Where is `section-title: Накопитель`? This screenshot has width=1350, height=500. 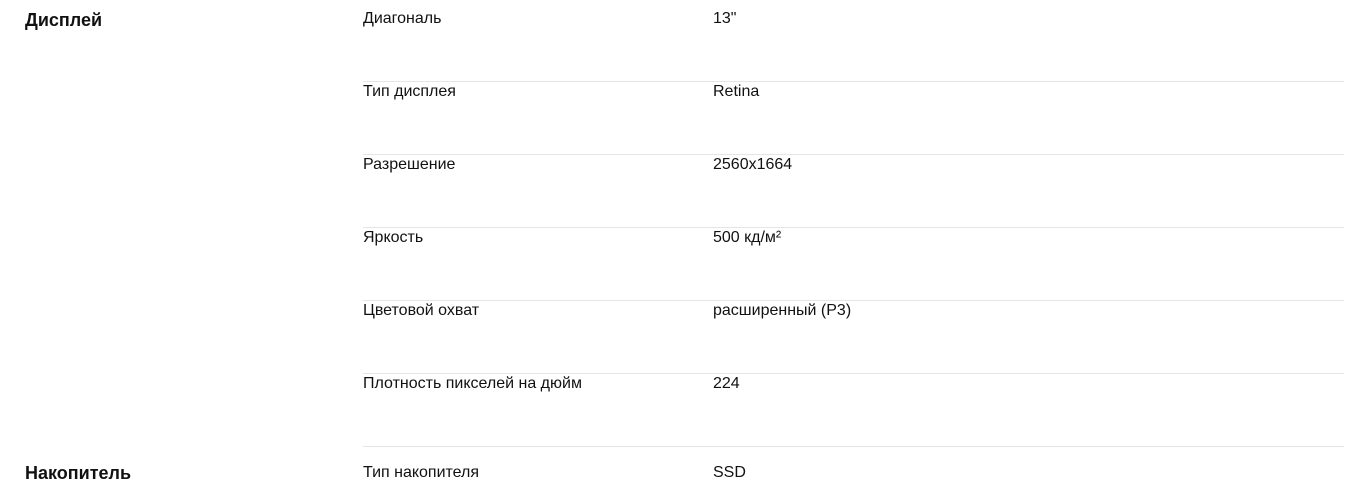
section-title: Накопитель is located at coordinates (78, 473).